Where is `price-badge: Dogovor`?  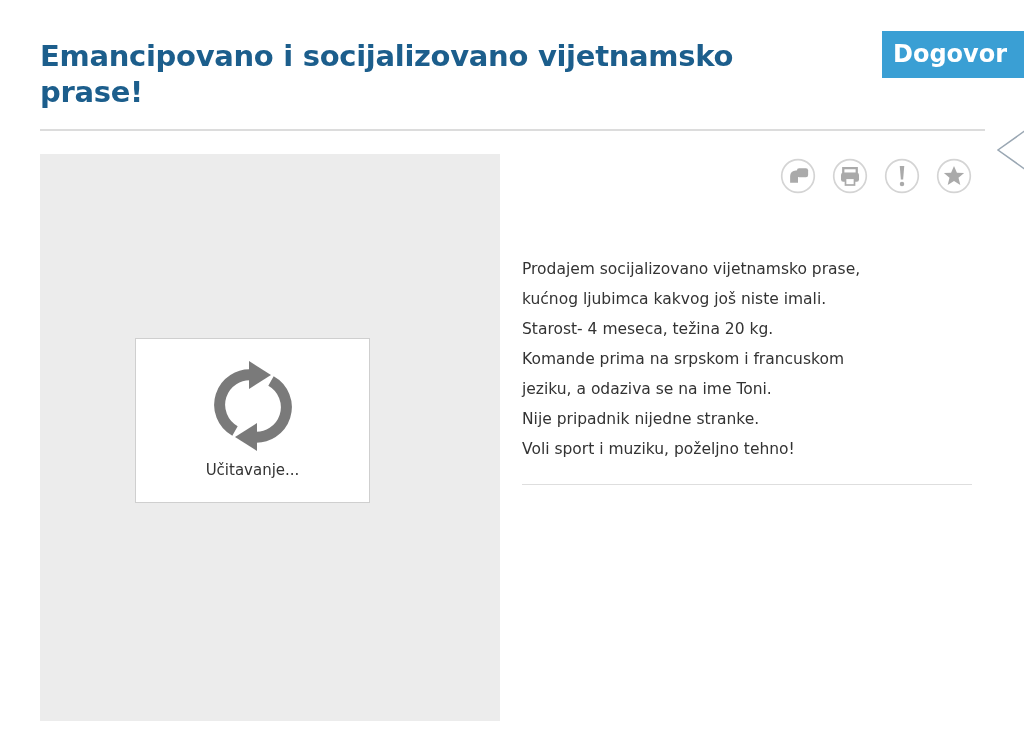
price-badge: Dogovor is located at coordinates (953, 54).